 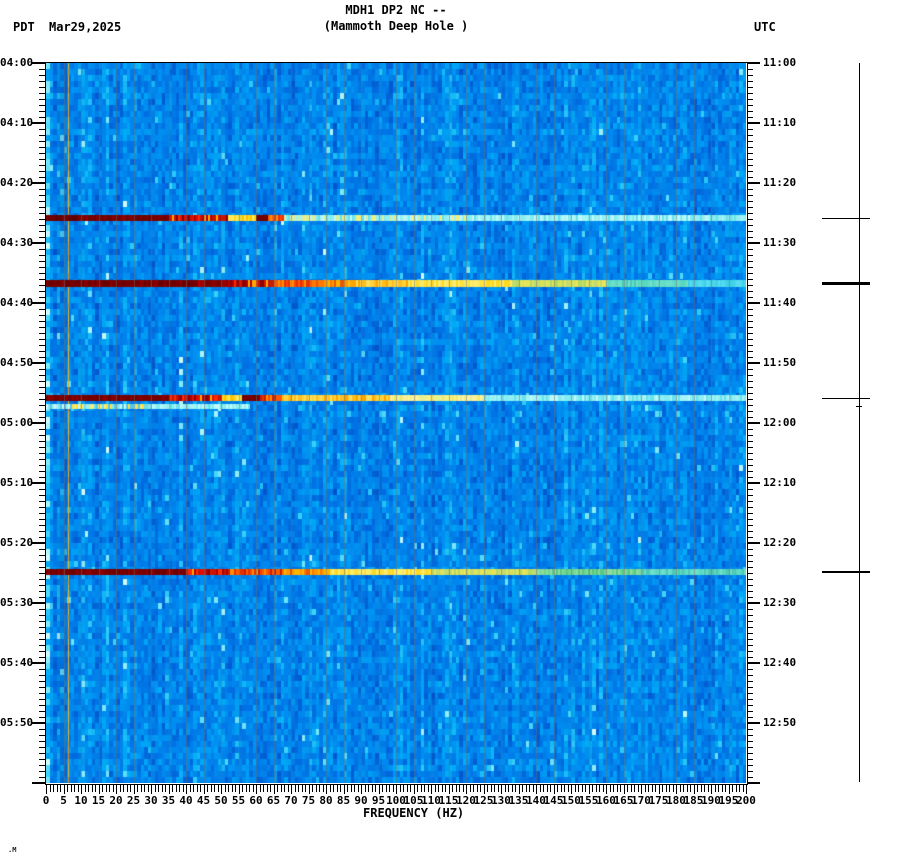 I want to click on right-major-tick, so click(x=753, y=783).